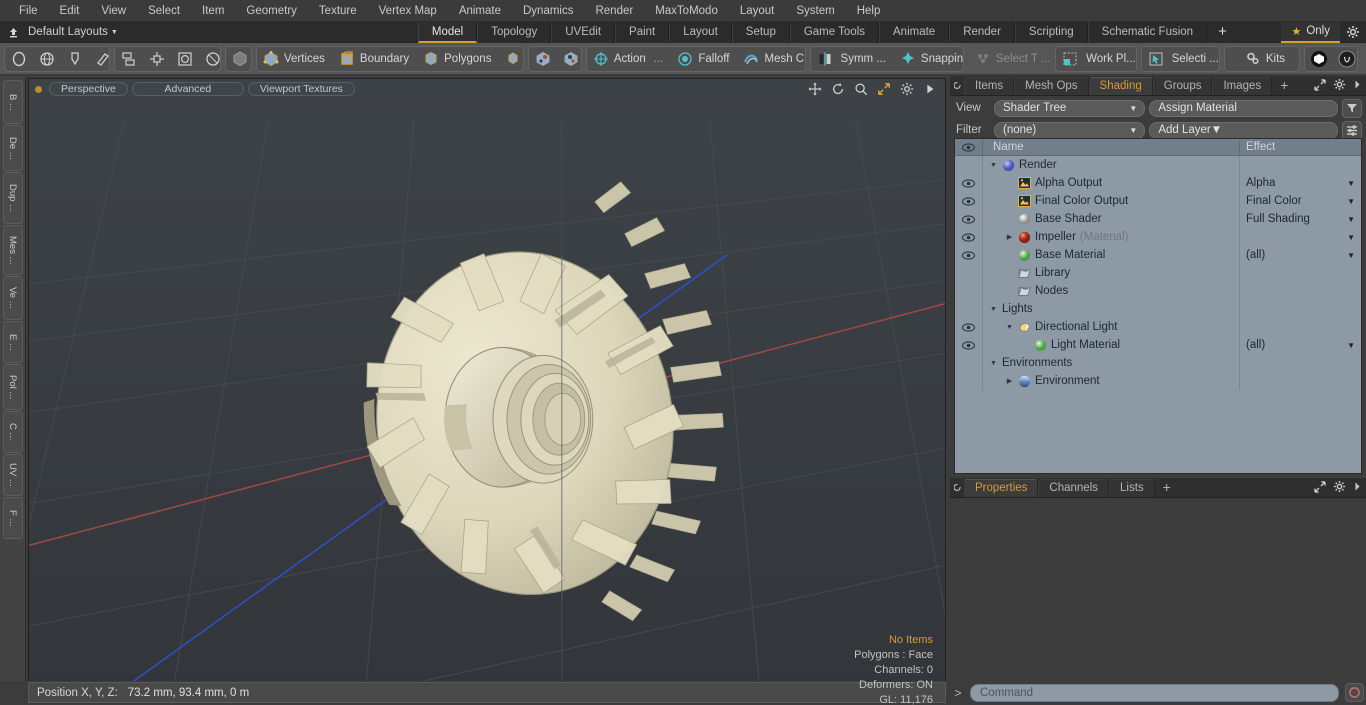  I want to click on shader-tree-row: ▼ Environments, so click(1158, 363).